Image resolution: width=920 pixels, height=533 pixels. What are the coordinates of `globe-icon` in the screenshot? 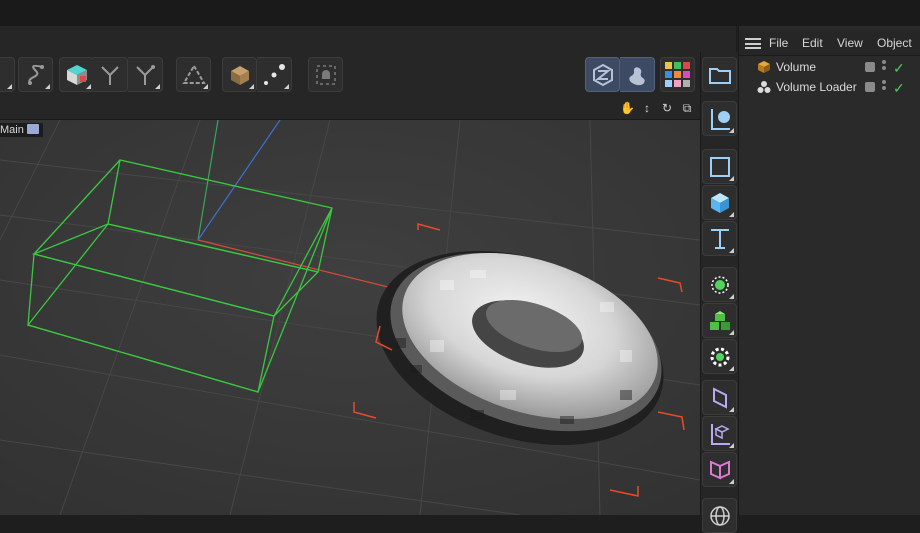 It's located at (720, 516).